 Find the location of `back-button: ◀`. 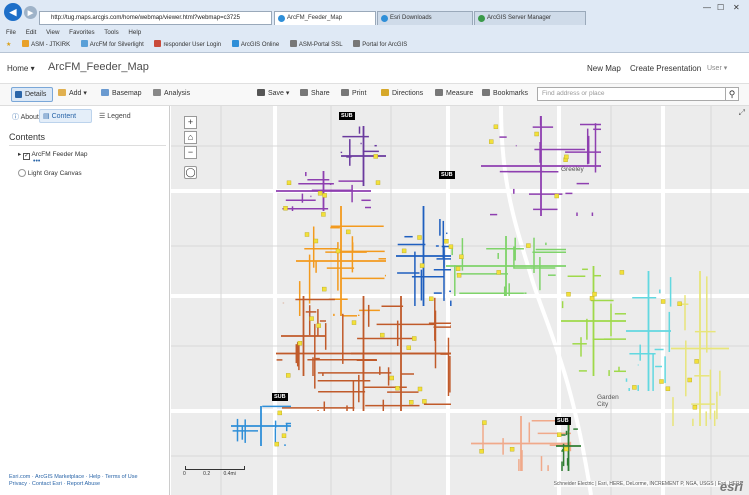

back-button: ◀ is located at coordinates (13, 12).